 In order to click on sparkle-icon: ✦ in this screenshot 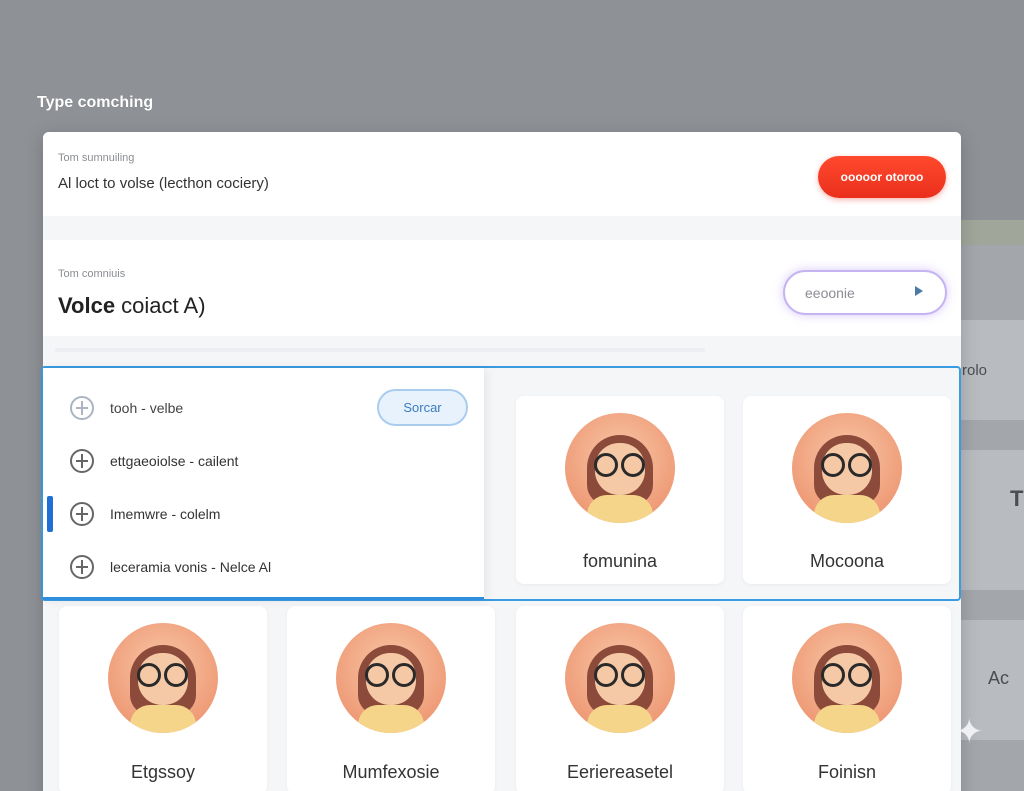, I will do `click(969, 732)`.